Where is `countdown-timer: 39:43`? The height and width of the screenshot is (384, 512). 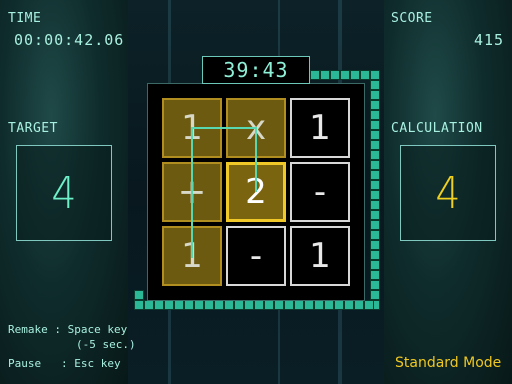 countdown-timer: 39:43 is located at coordinates (256, 70).